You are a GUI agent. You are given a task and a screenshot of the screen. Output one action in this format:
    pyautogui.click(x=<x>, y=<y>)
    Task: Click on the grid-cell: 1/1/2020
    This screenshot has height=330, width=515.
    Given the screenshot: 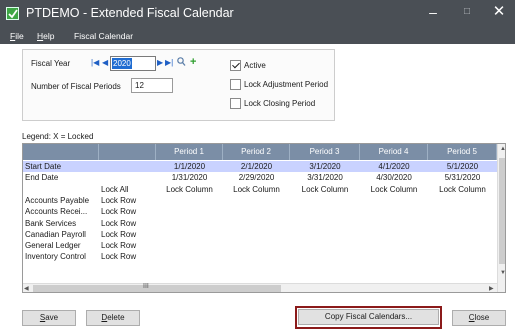 What is the action you would take?
    pyautogui.click(x=189, y=166)
    